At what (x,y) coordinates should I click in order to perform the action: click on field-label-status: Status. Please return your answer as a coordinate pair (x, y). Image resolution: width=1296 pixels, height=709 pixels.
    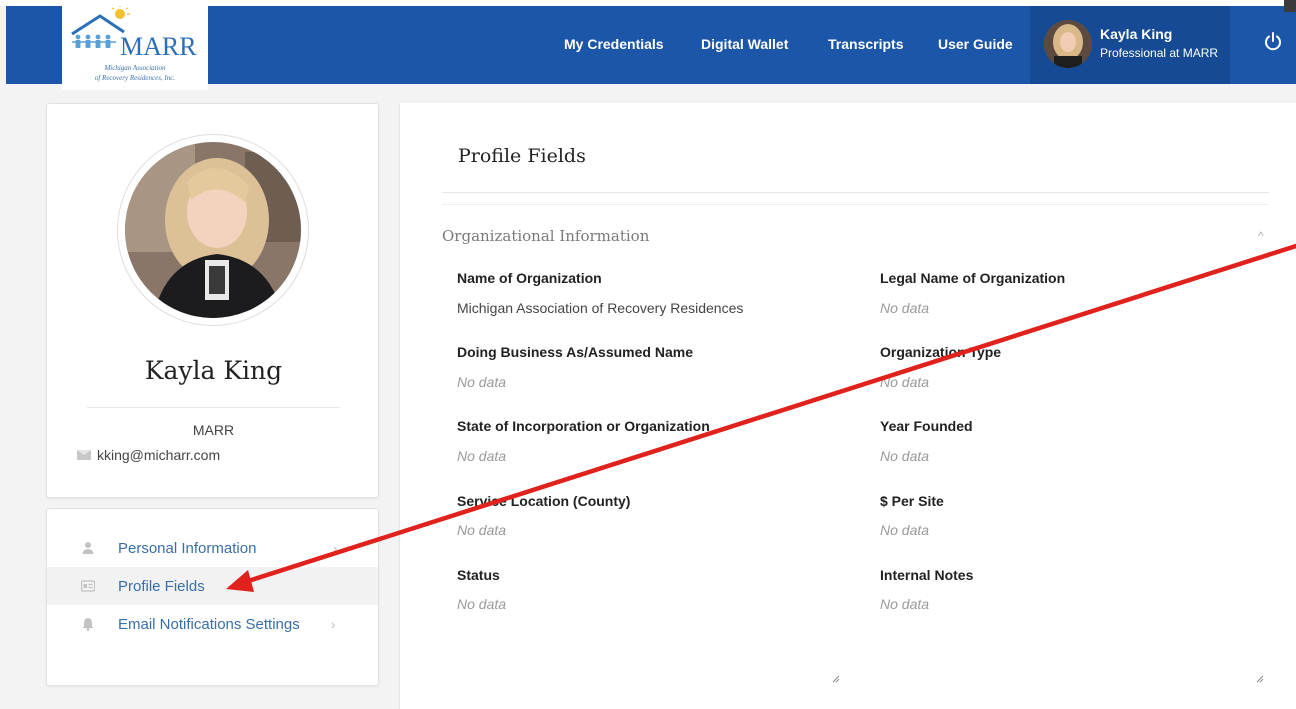
    Looking at the image, I should click on (478, 575).